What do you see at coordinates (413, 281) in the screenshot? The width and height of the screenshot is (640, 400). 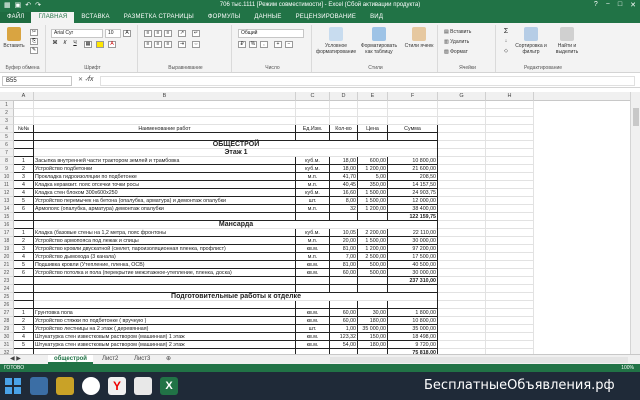 I see `cell-f: 237 310,00` at bounding box center [413, 281].